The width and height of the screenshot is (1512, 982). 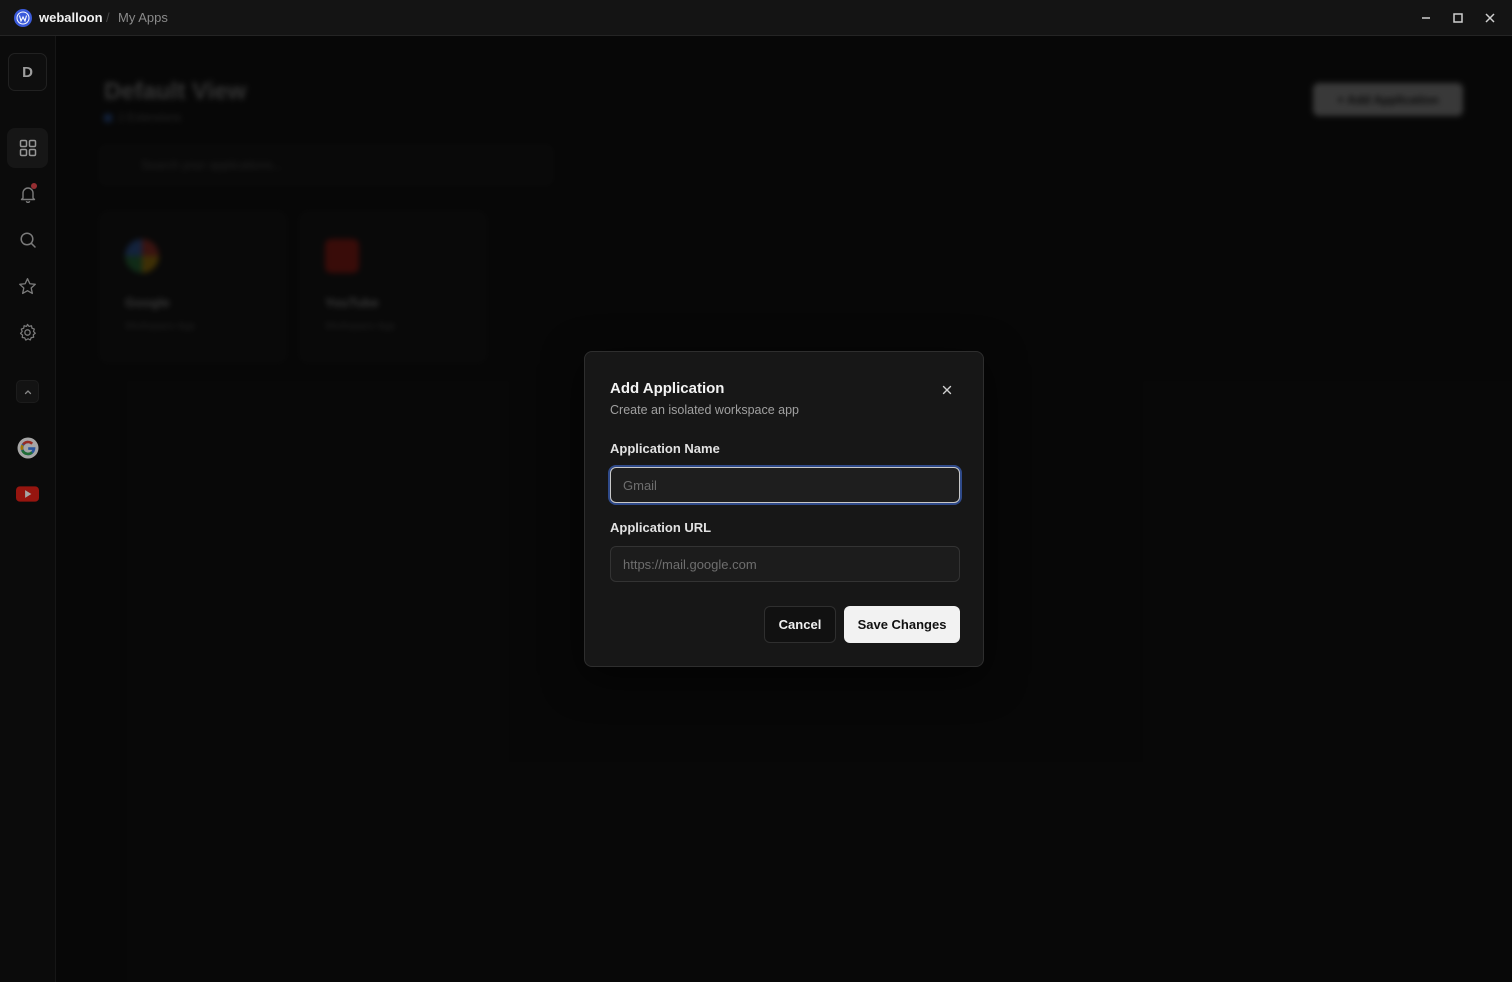 I want to click on application-name-input, so click(x=785, y=485).